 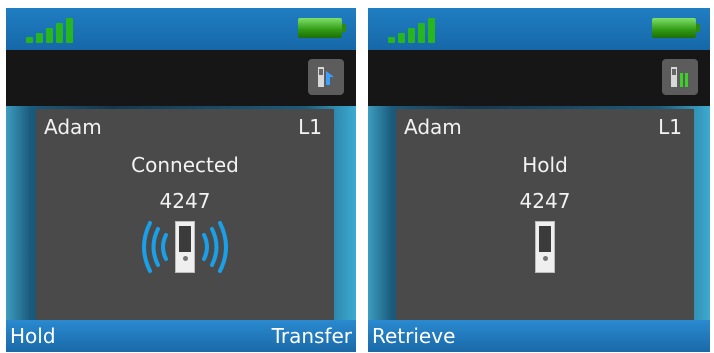 What do you see at coordinates (413, 336) in the screenshot?
I see `retrieve-softkey: Retrieve` at bounding box center [413, 336].